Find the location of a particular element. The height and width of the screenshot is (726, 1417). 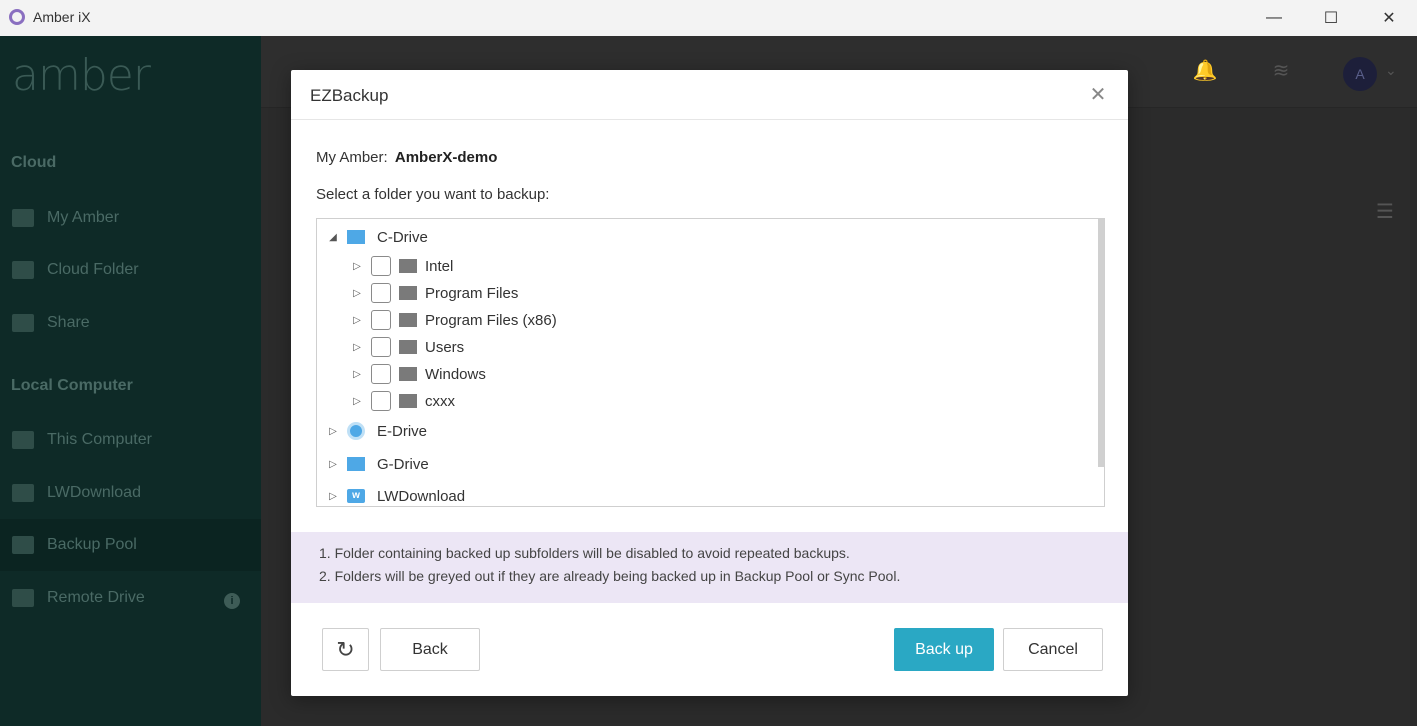

tree-node-label: Program Files (x86) is located at coordinates (491, 320).